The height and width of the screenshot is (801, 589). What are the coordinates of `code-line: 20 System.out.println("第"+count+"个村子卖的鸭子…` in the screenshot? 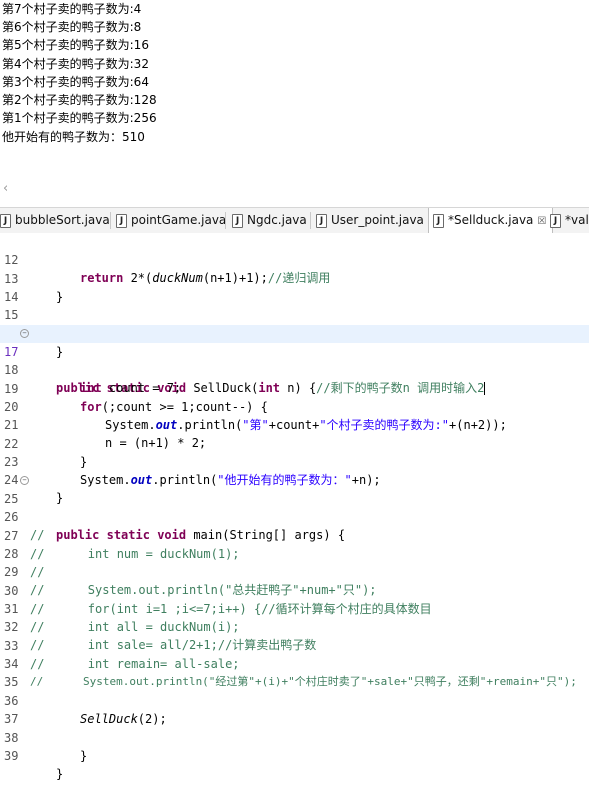 It's located at (255, 416).